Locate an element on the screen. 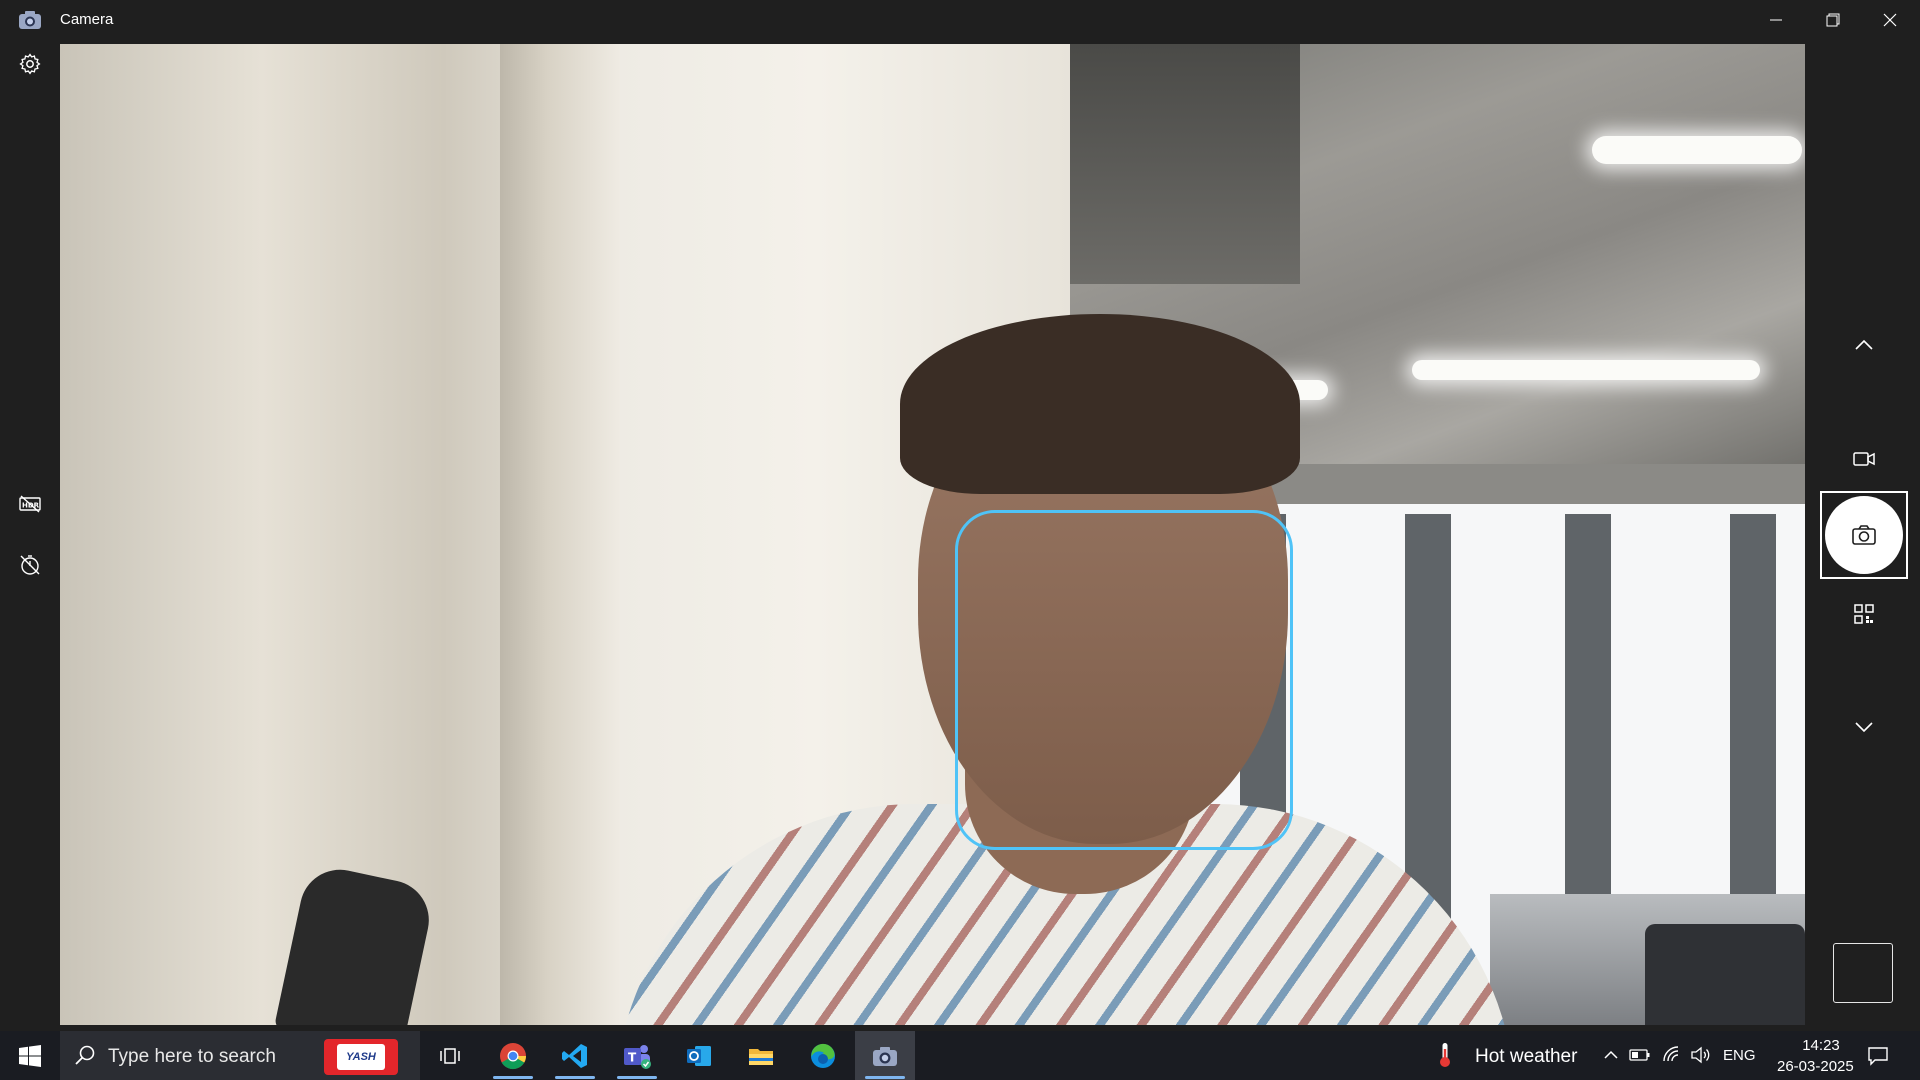  chevron-down-icon is located at coordinates (1864, 727).